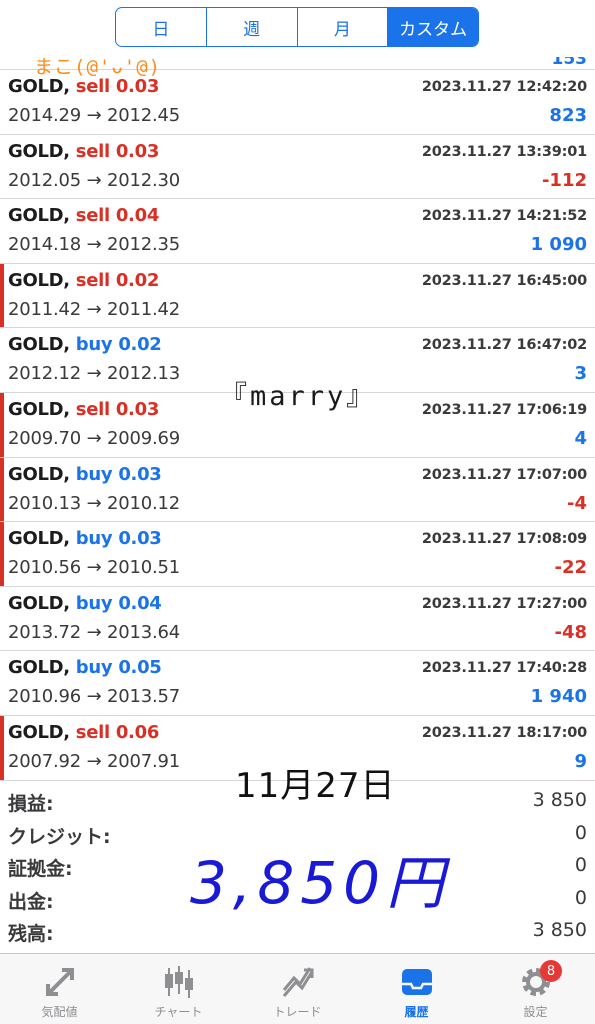 Image resolution: width=595 pixels, height=1024 pixels. I want to click on trade-volume: 0.04, so click(137, 216).